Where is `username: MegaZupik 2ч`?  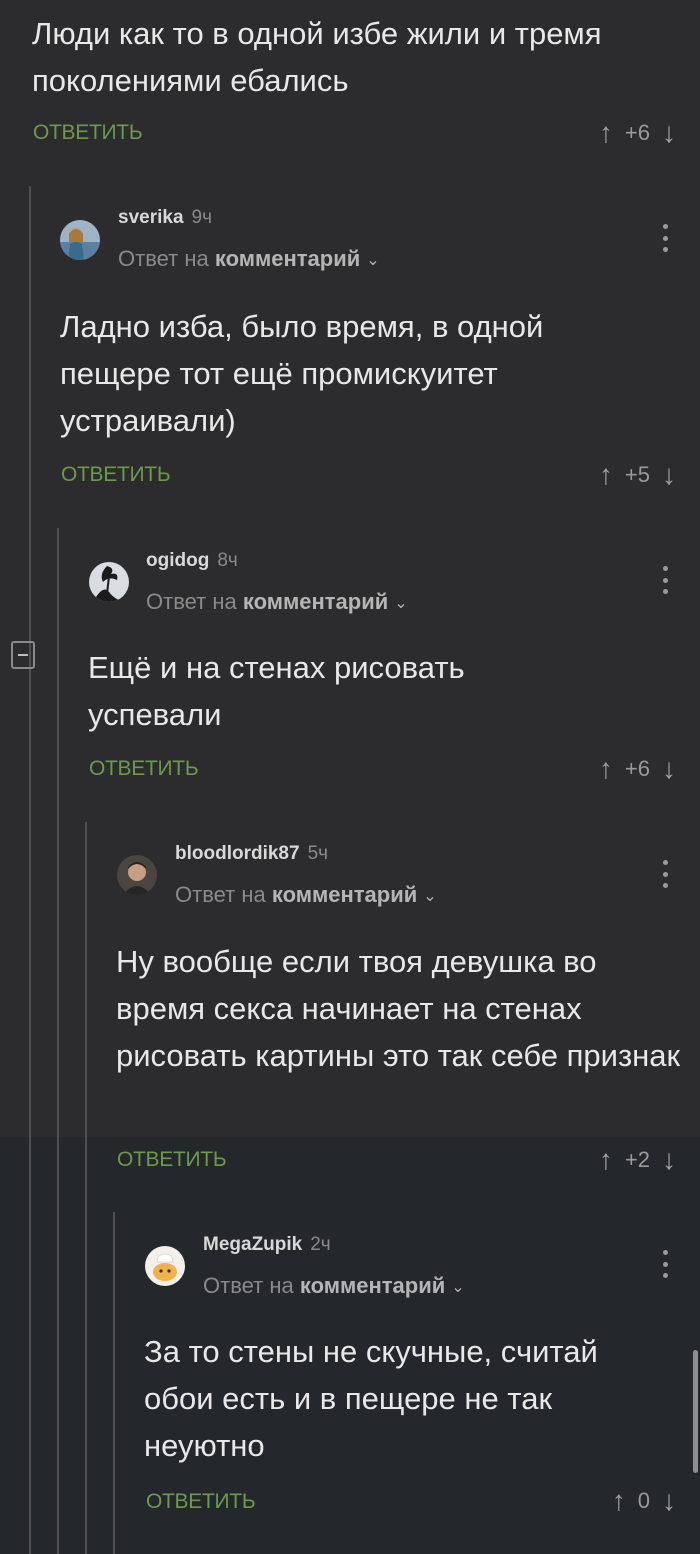
username: MegaZupik 2ч is located at coordinates (267, 1245).